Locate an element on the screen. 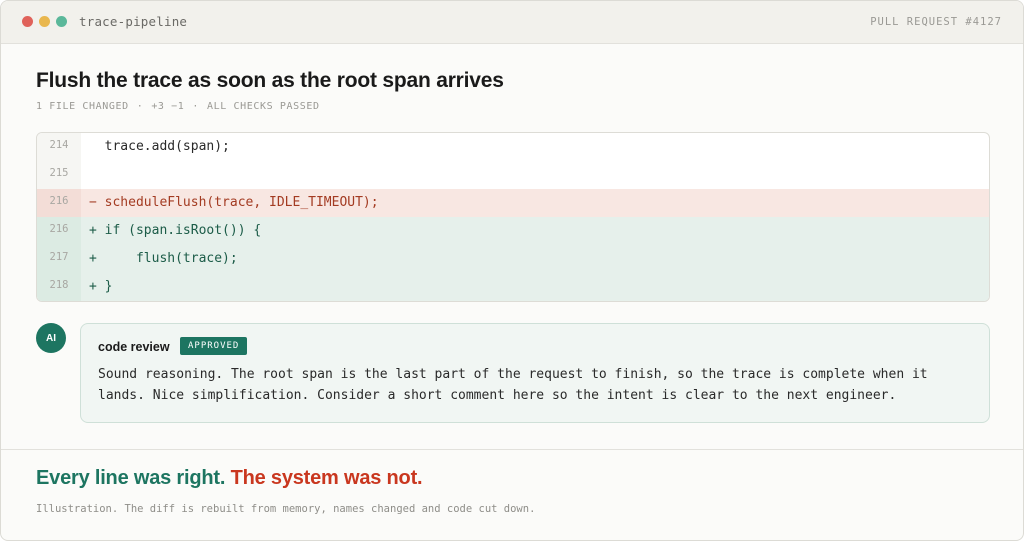  reviewer-name: code review is located at coordinates (134, 347).